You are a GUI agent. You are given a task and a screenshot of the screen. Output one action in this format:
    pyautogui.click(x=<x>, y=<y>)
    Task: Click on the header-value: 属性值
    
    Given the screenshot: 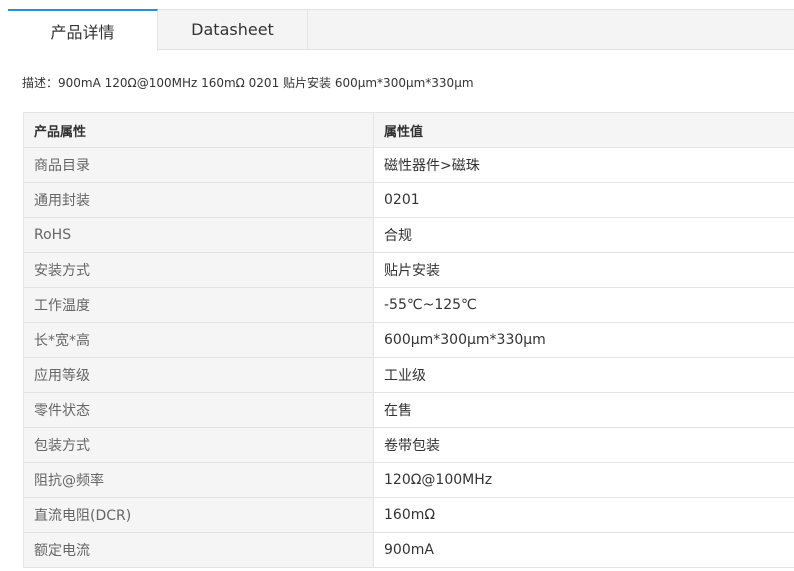 What is the action you would take?
    pyautogui.click(x=583, y=130)
    